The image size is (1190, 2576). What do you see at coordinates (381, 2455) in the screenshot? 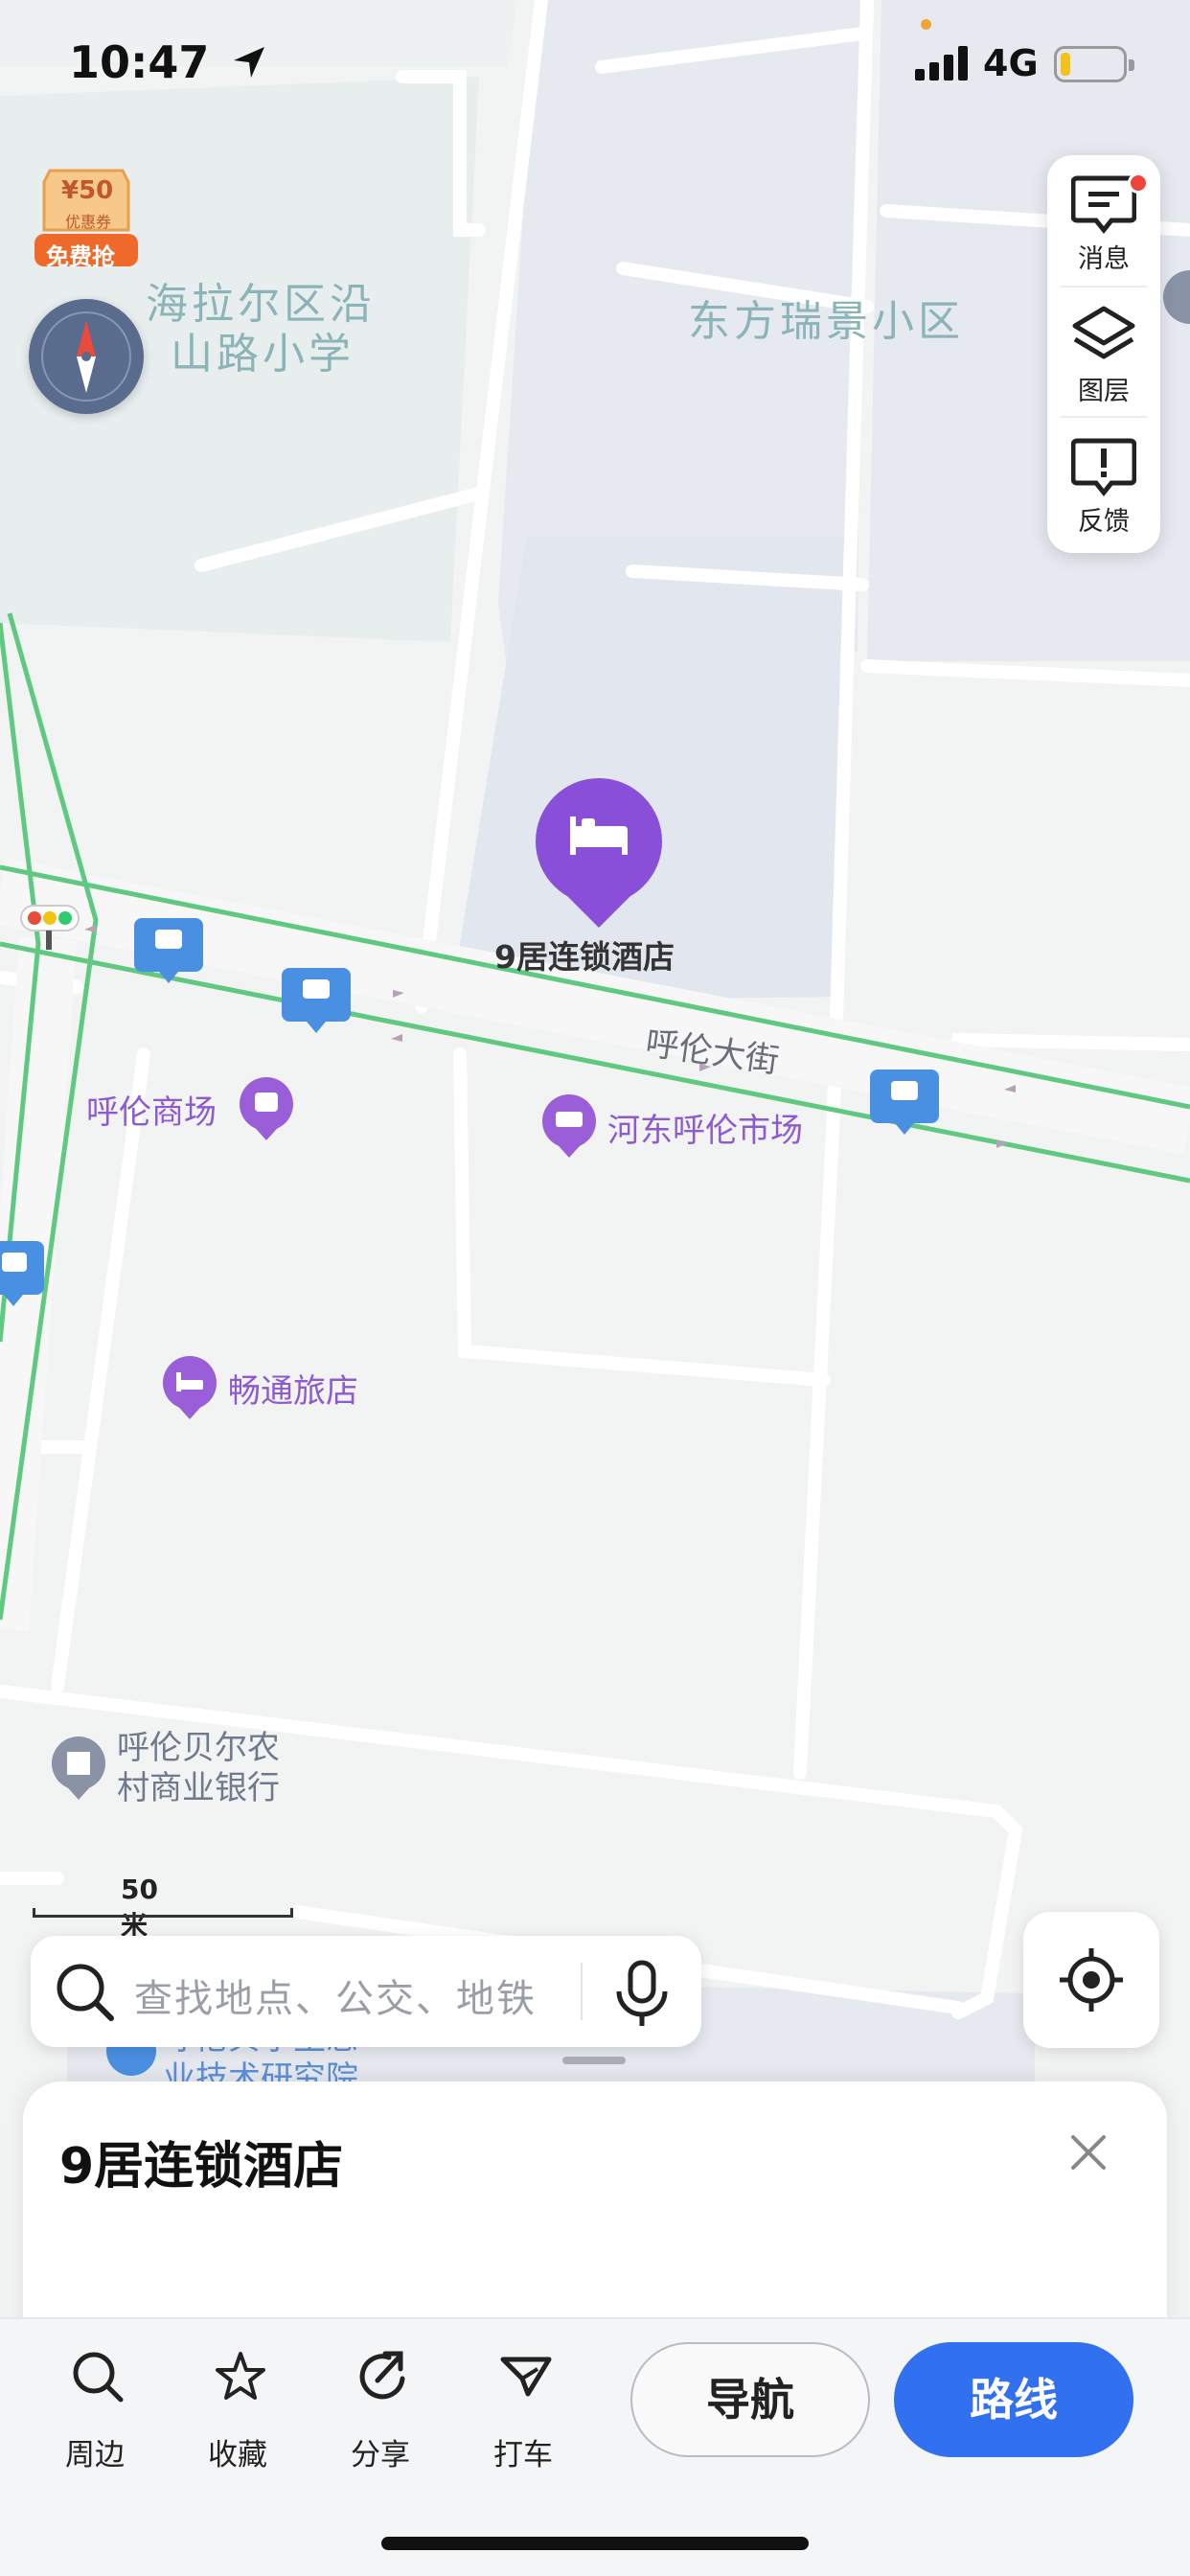
I see `share-label: 分享` at bounding box center [381, 2455].